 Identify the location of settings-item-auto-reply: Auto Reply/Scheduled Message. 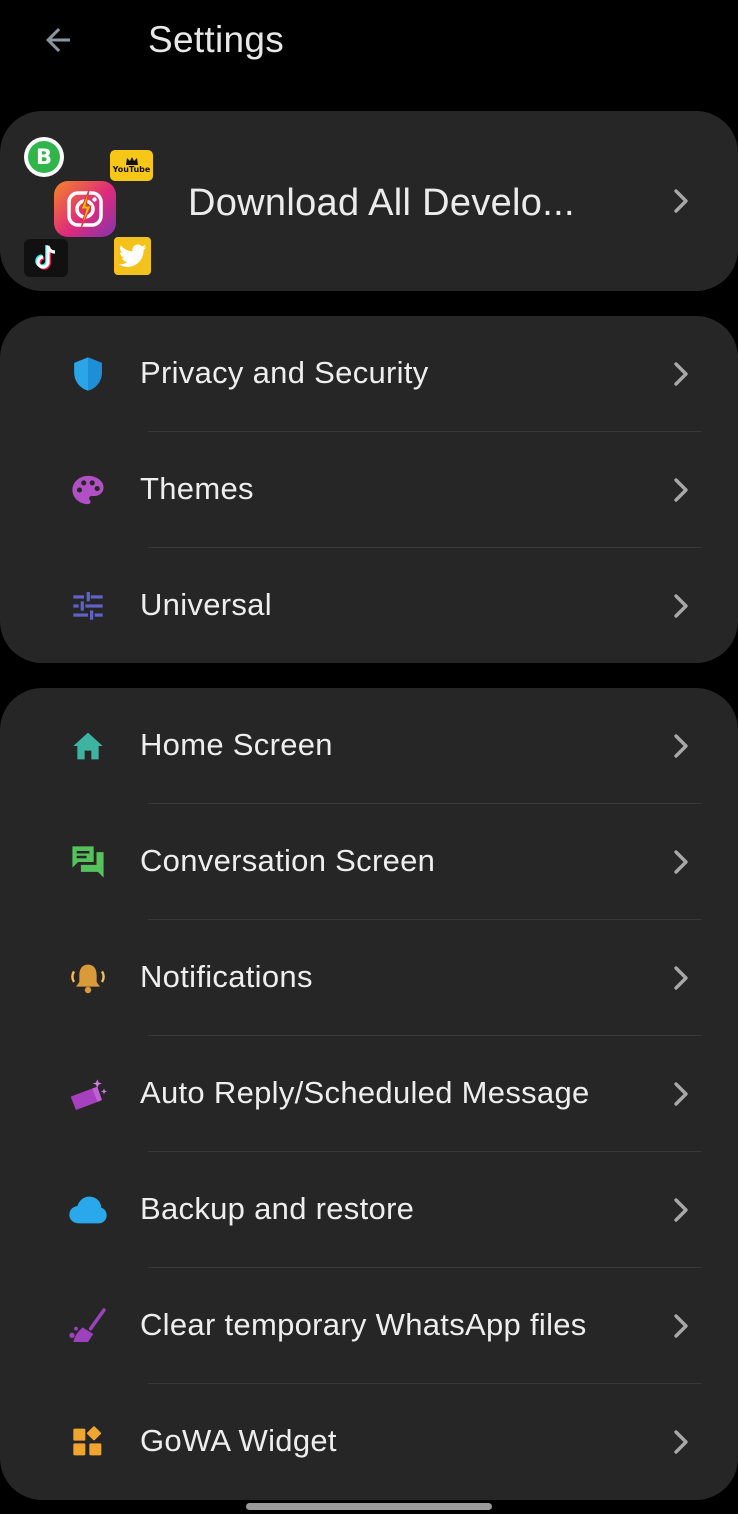
(369, 1094).